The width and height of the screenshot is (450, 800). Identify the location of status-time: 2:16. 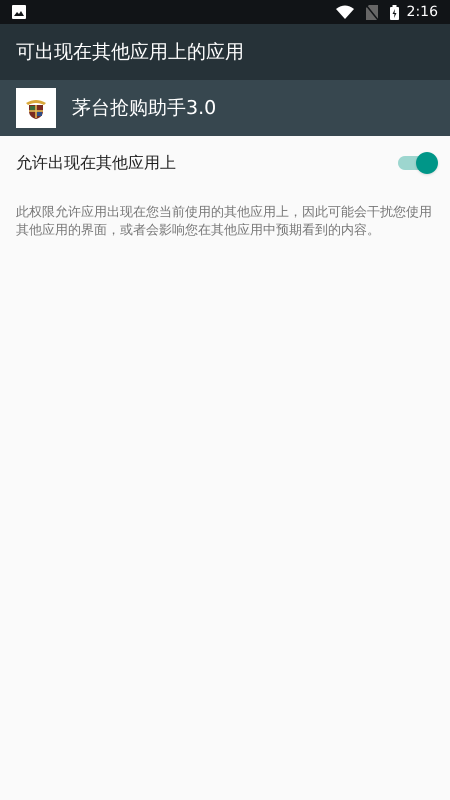
(422, 12).